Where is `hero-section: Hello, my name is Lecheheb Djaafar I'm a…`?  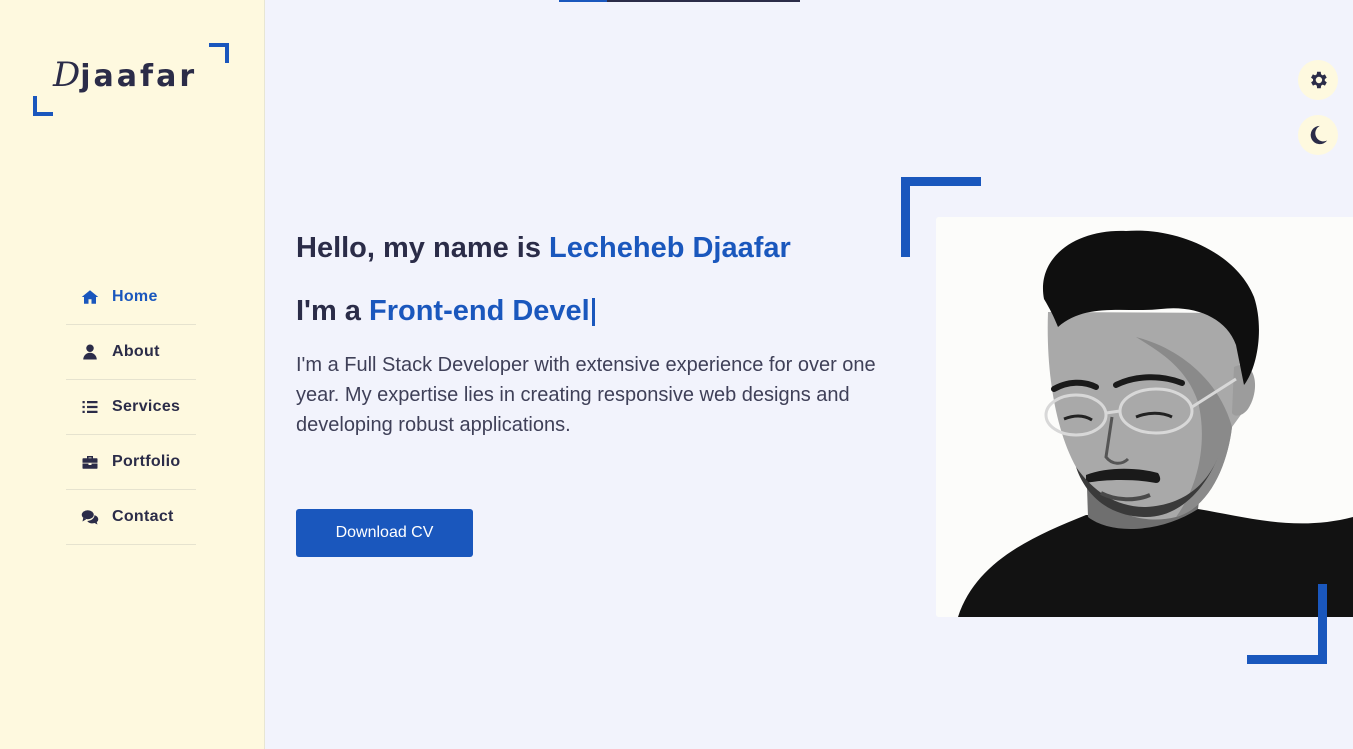
hero-section: Hello, my name is Lecheheb Djaafar I'm a… is located at coordinates (606, 336).